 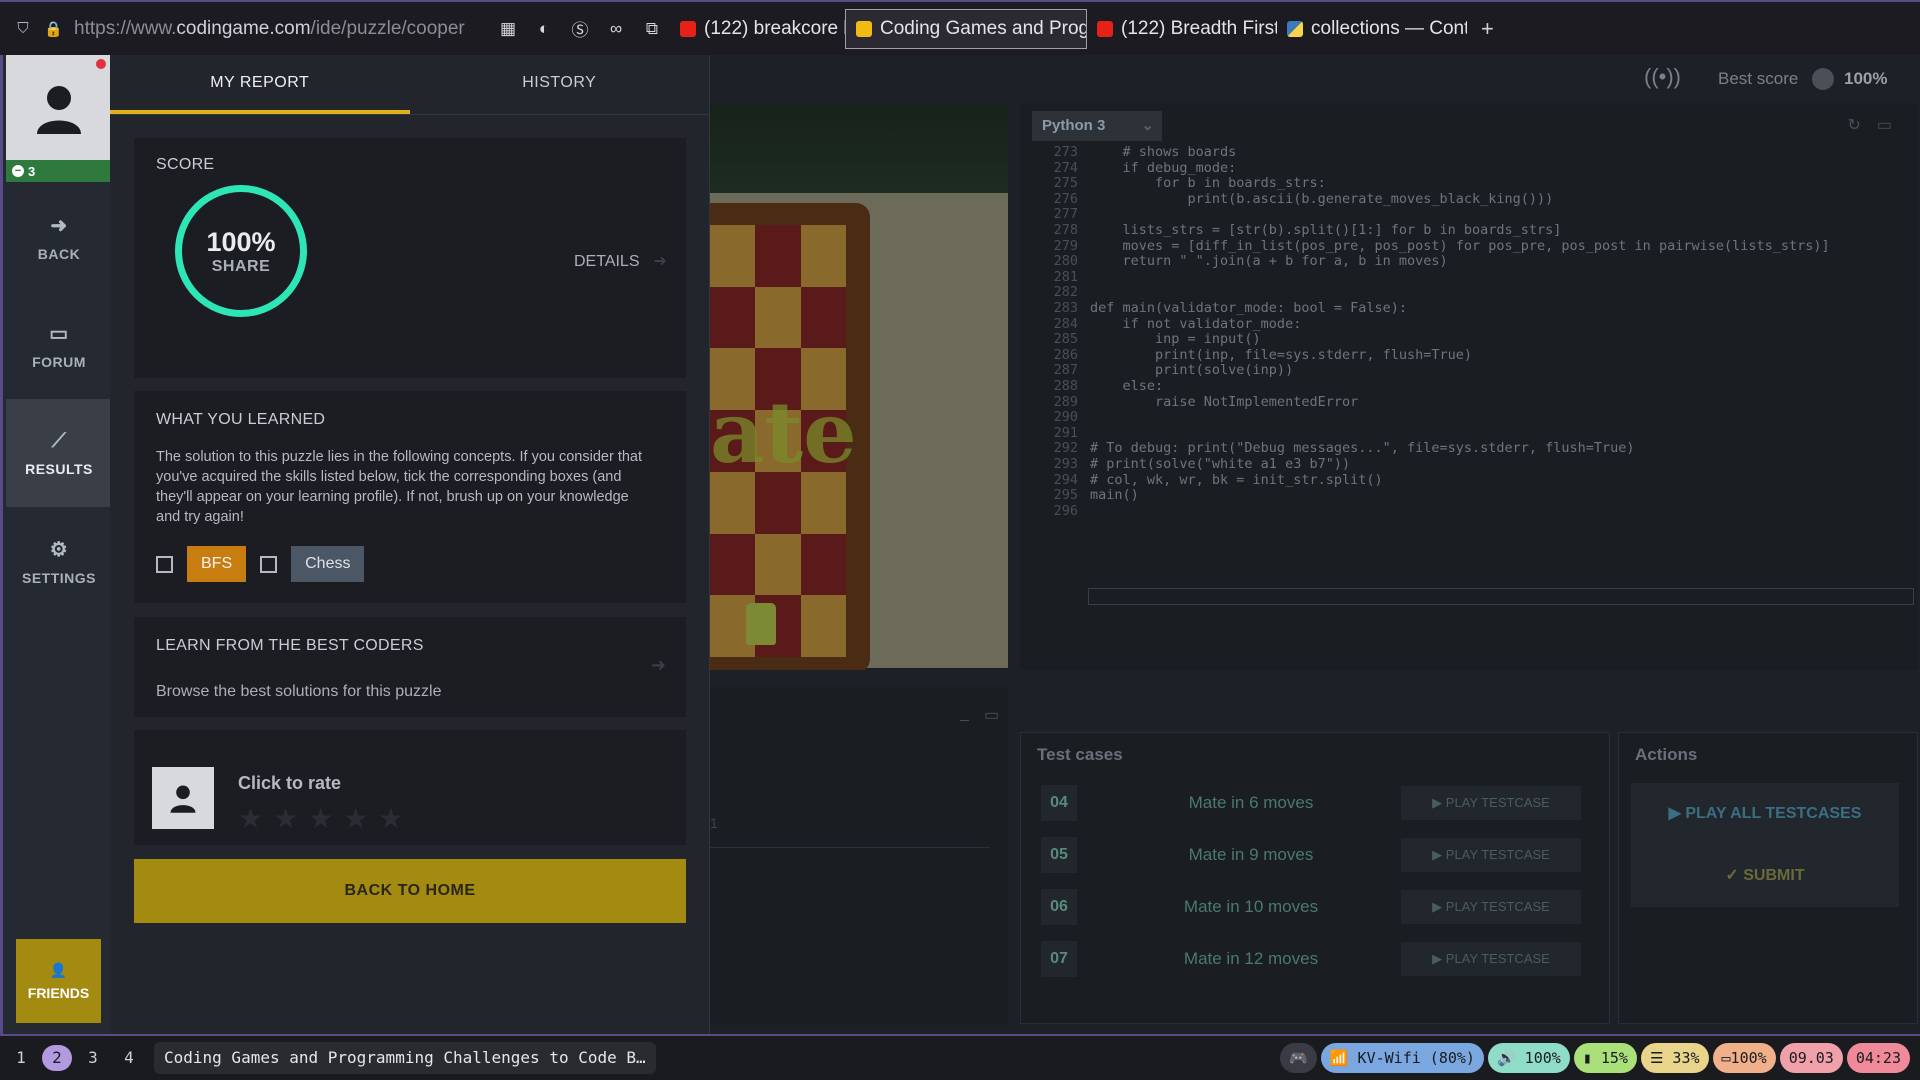 I want to click on sidebar-item-back: ➜ BACK, so click(x=59, y=237).